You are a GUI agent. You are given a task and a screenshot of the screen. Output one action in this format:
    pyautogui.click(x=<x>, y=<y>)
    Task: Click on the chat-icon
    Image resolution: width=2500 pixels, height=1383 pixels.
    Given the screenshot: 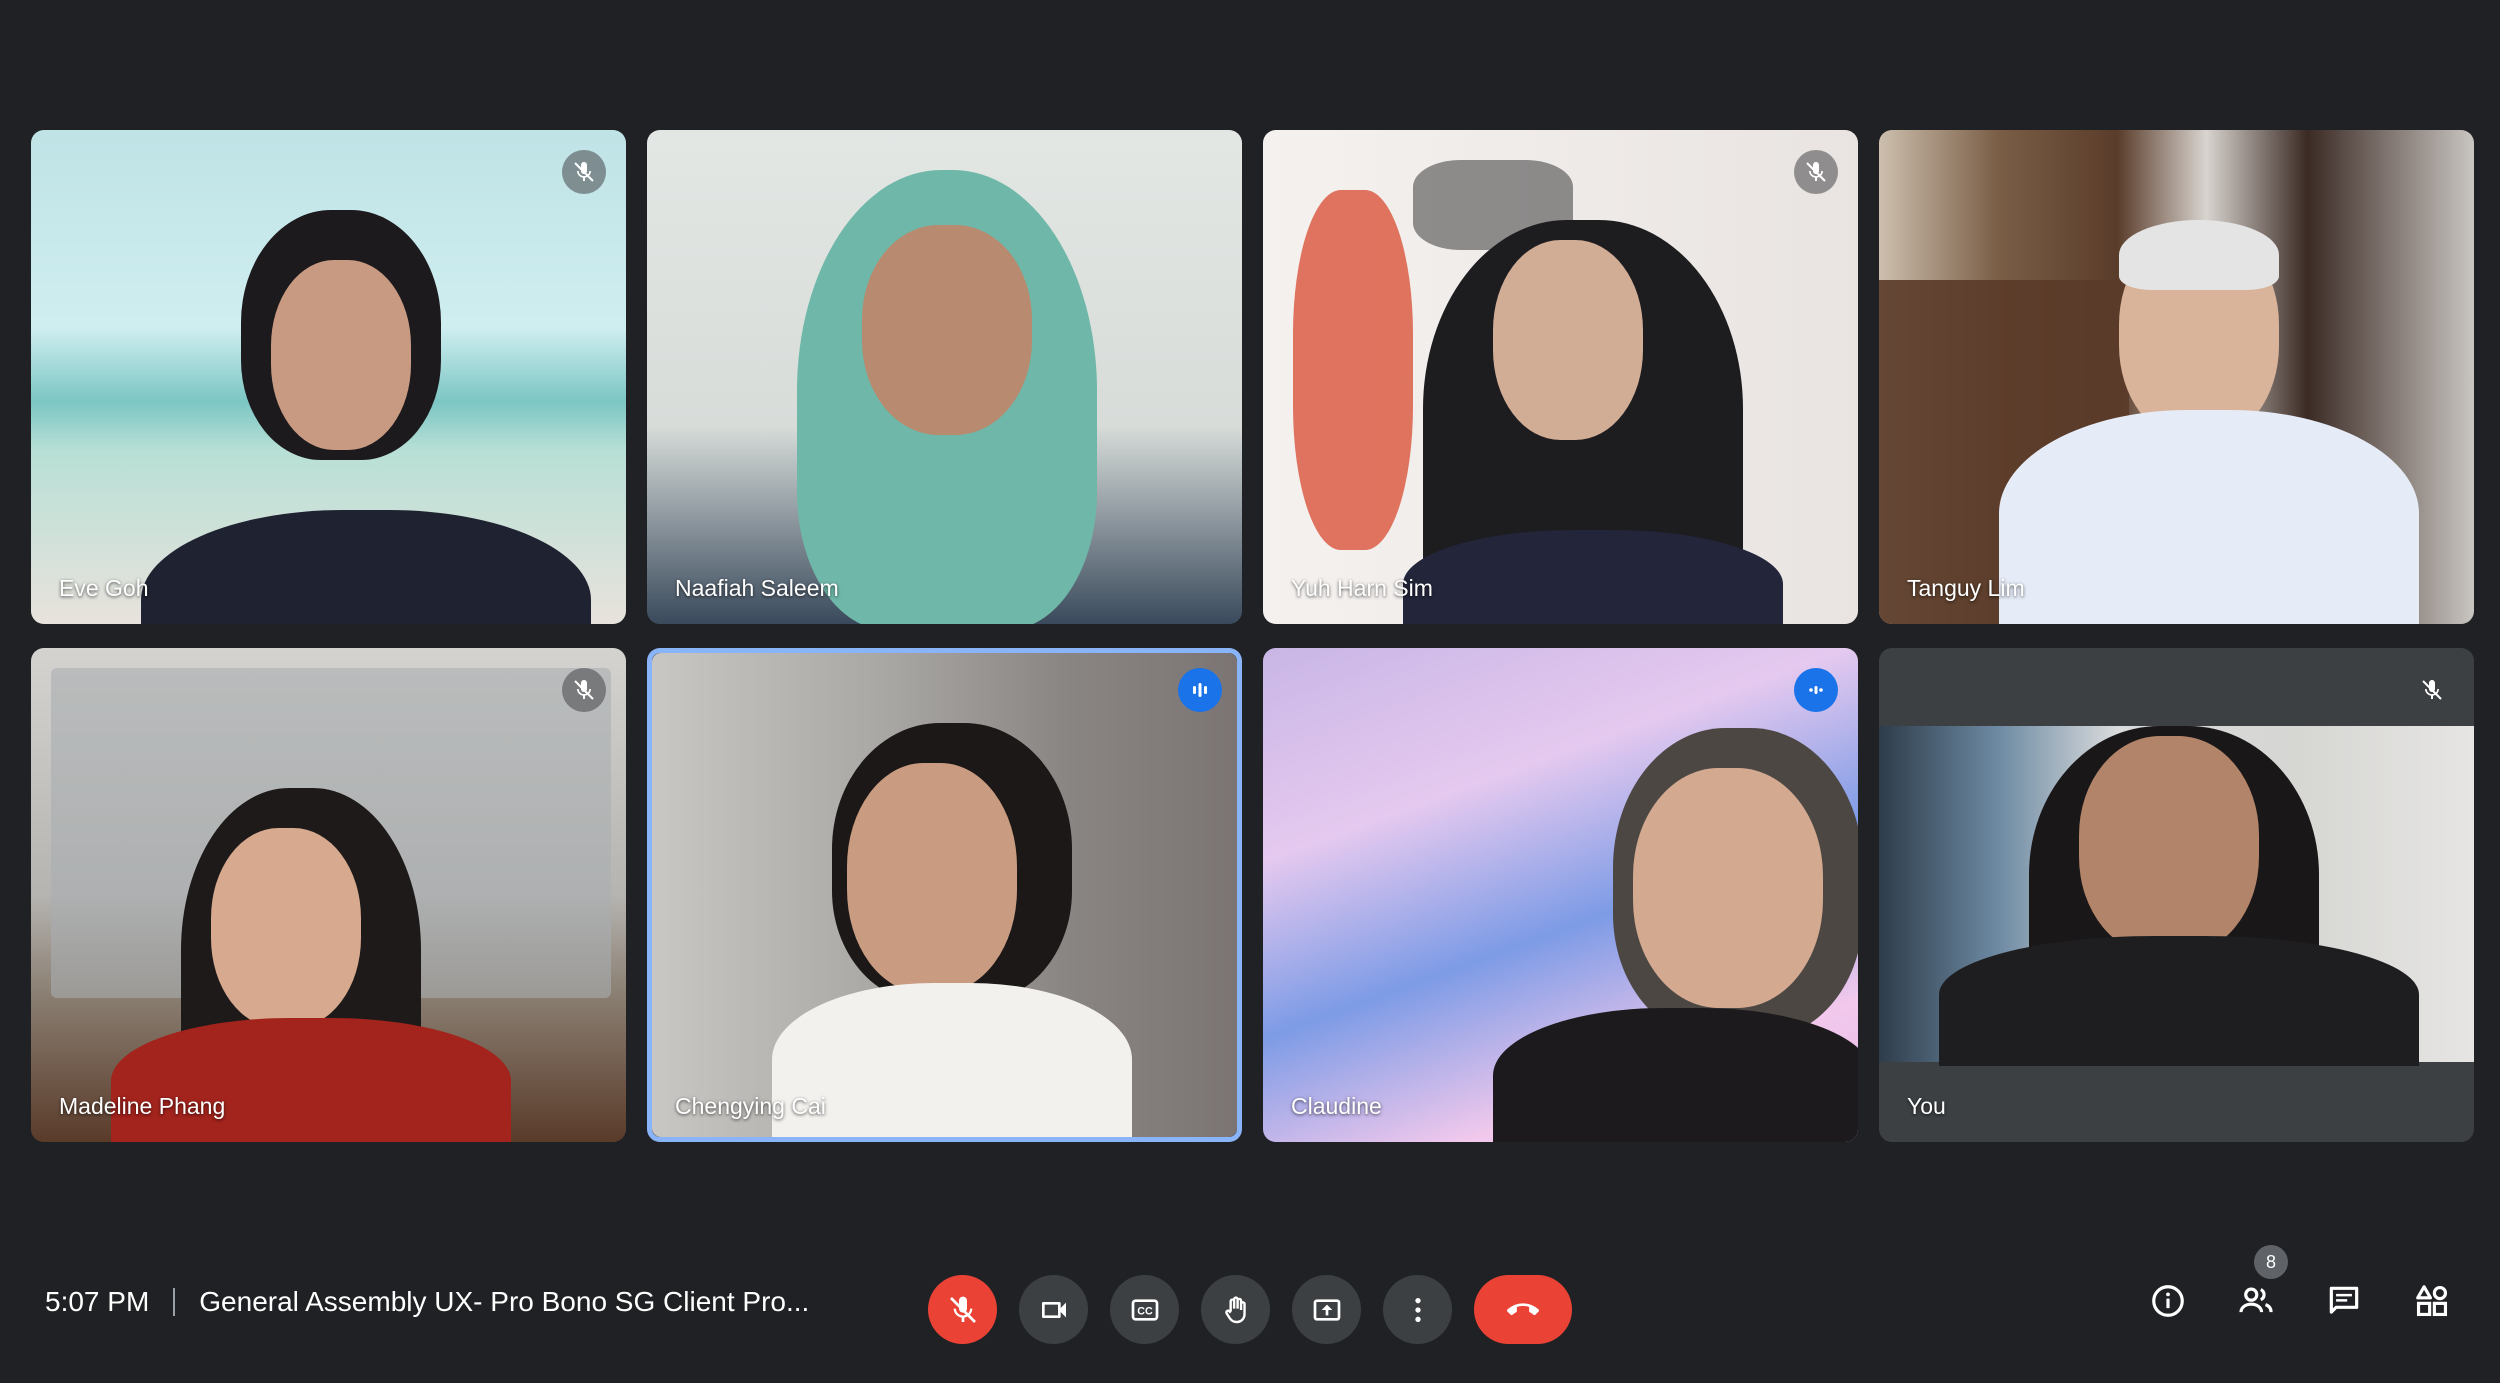 What is the action you would take?
    pyautogui.click(x=2344, y=1300)
    